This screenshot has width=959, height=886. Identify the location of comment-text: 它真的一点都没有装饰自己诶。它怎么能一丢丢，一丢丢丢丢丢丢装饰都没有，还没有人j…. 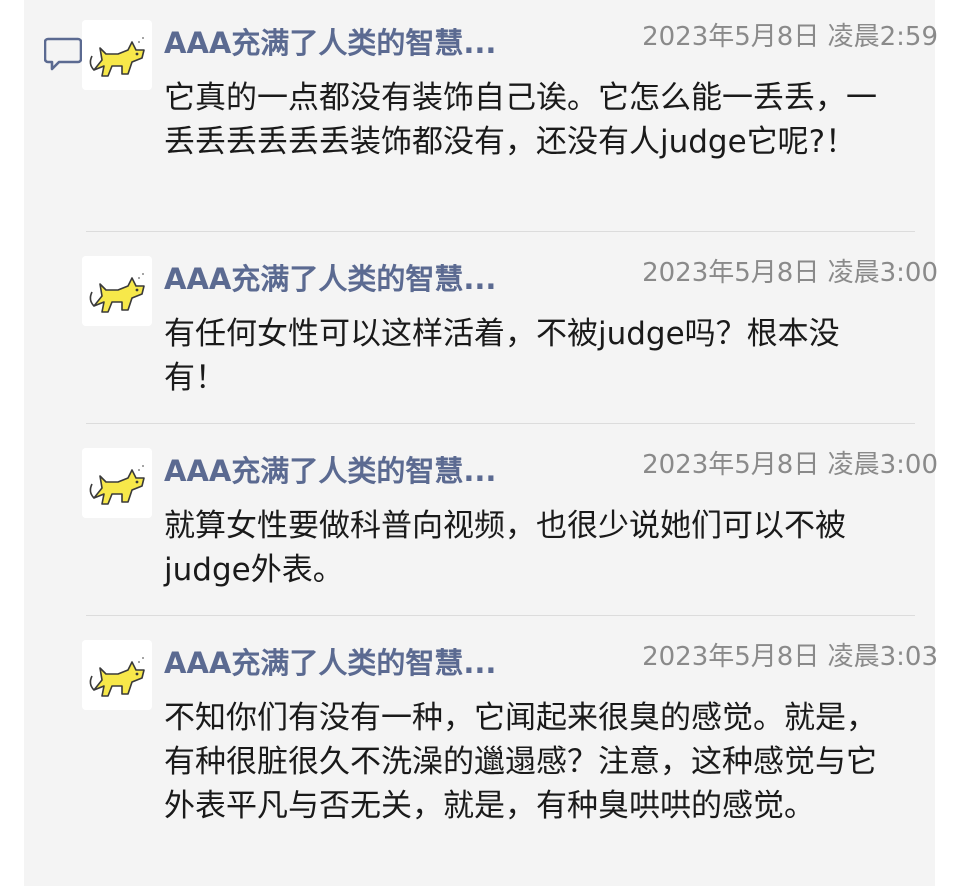
(520, 120).